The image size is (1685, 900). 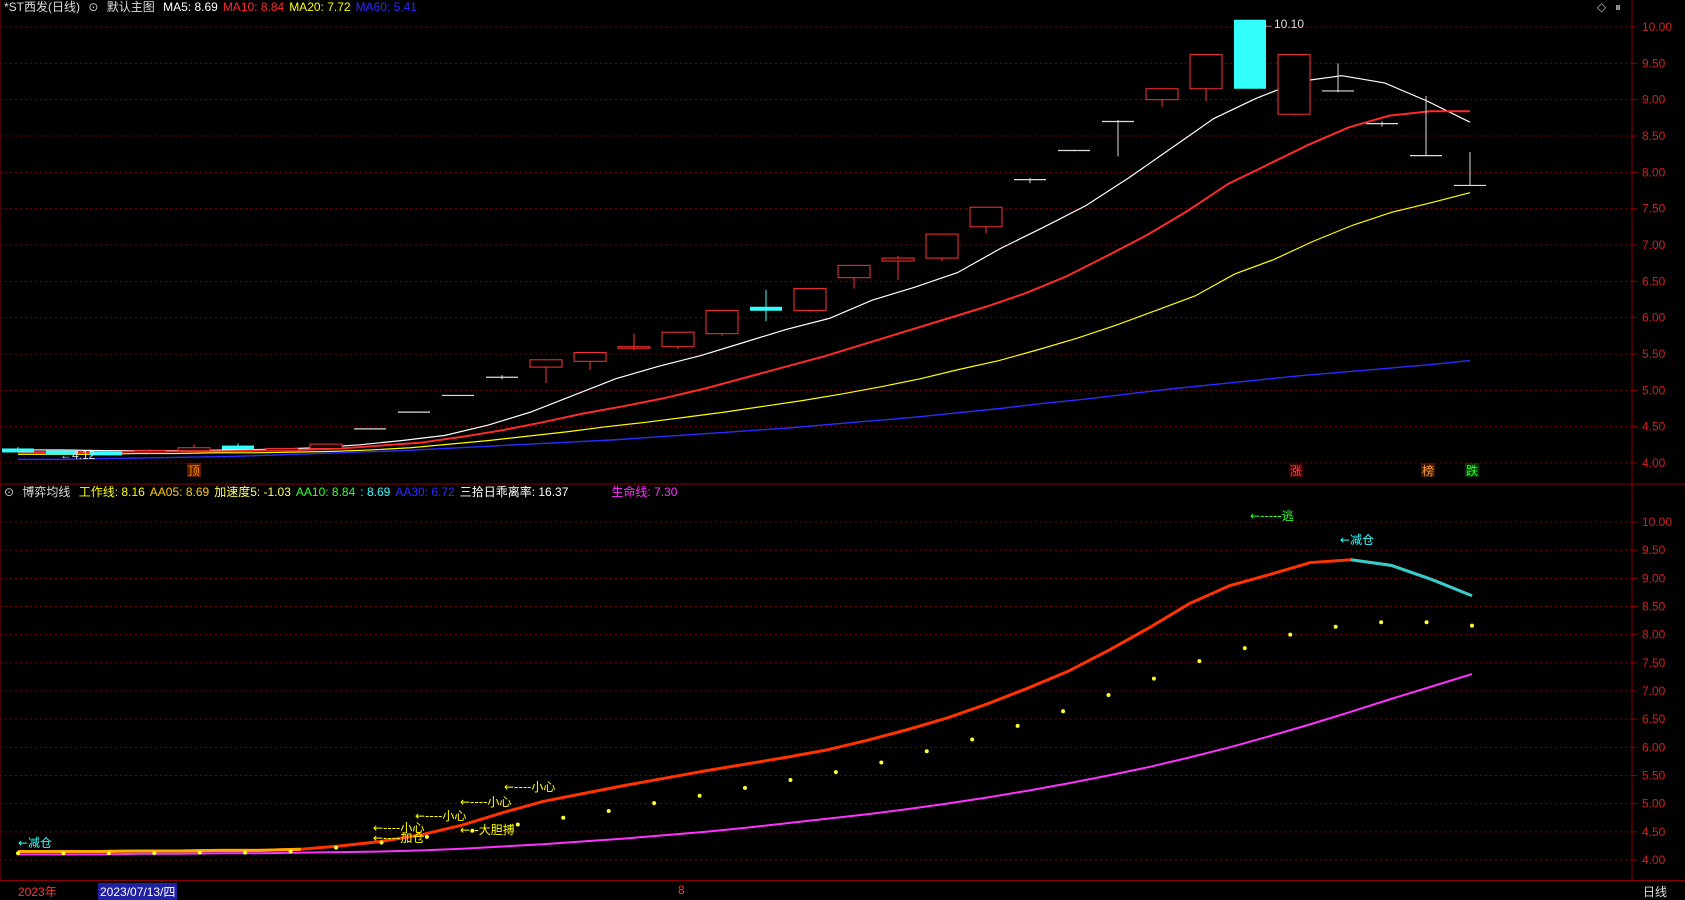 I want to click on sub-tick-label-11: 4.50, so click(x=1654, y=832).